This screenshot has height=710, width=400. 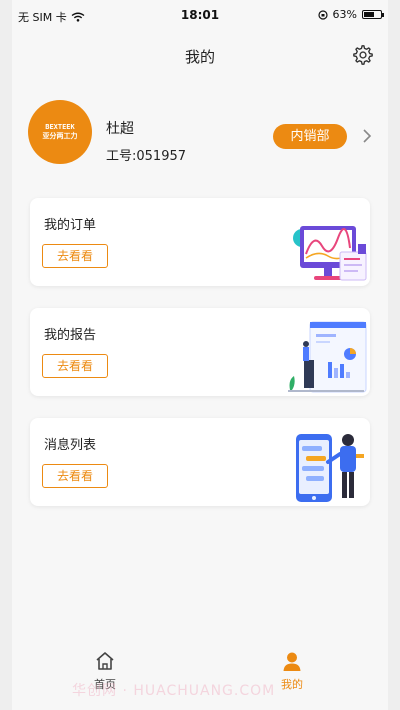 What do you see at coordinates (330, 468) in the screenshot?
I see `mobile-messages-illustration` at bounding box center [330, 468].